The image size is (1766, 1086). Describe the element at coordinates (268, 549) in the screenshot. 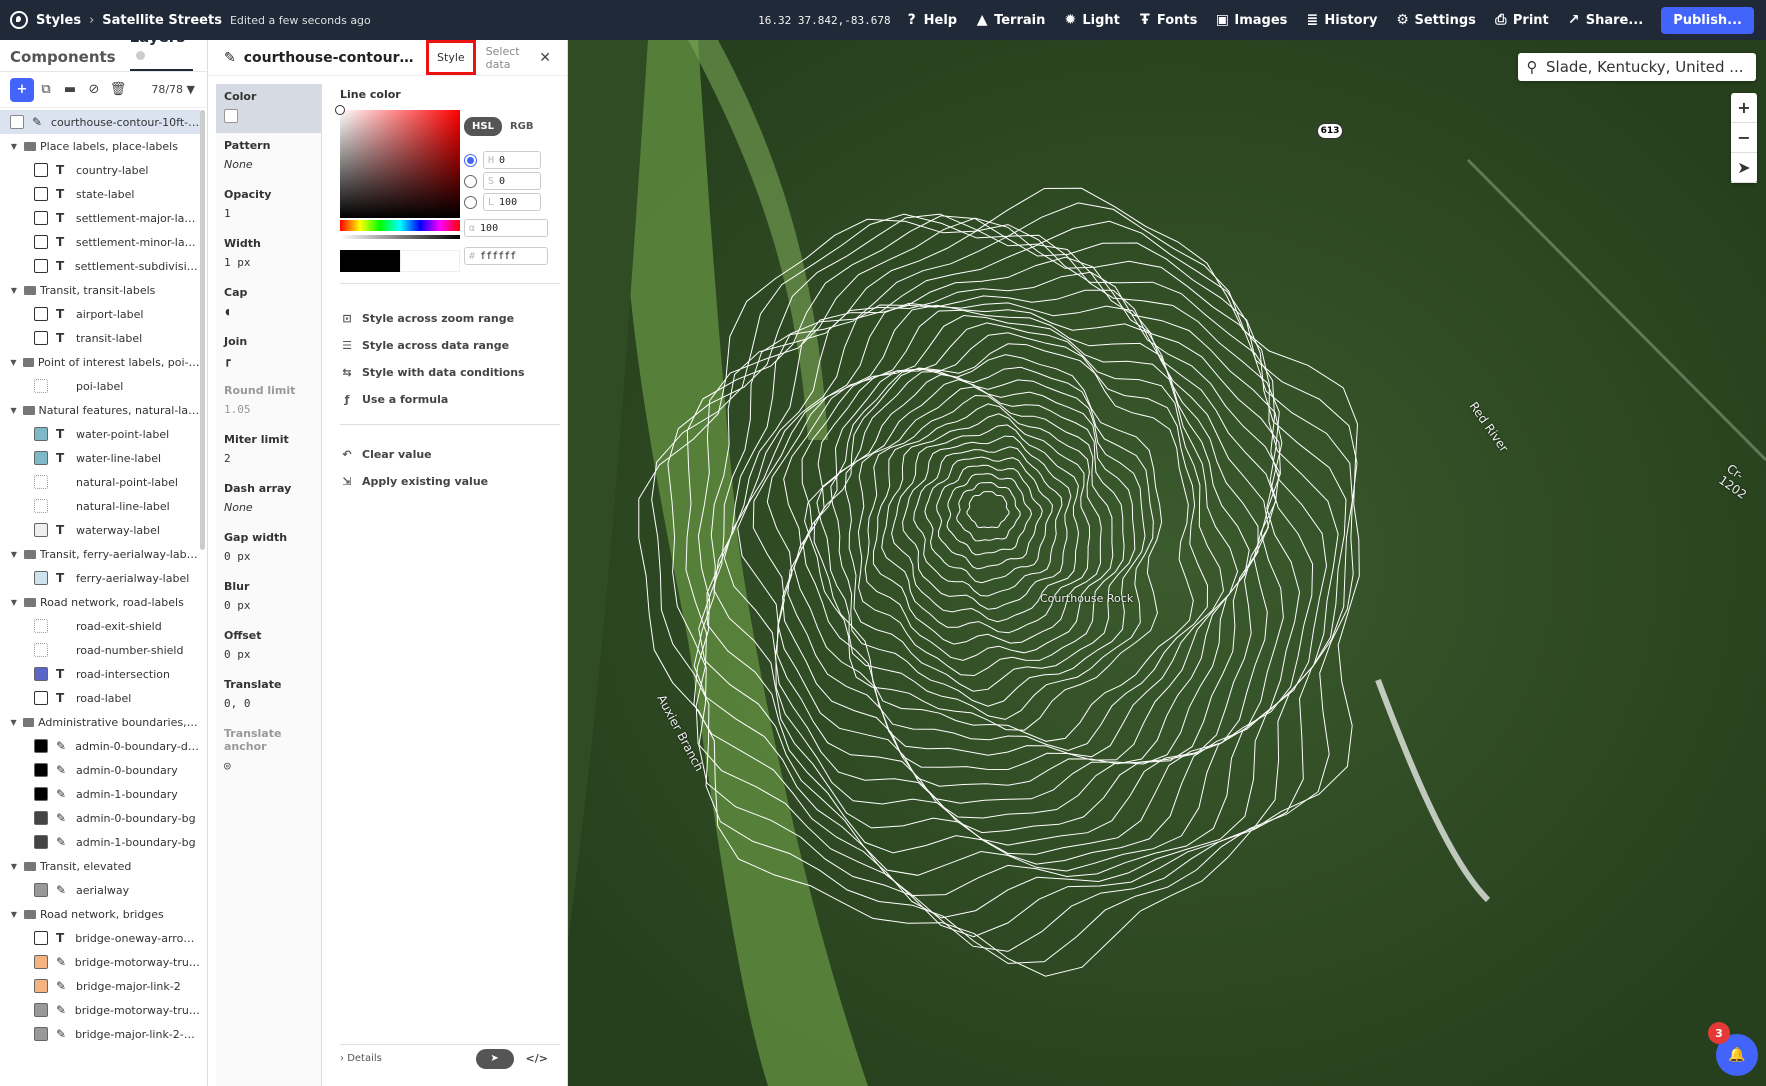

I see `property-gap-width: Gap width 0 px` at that location.